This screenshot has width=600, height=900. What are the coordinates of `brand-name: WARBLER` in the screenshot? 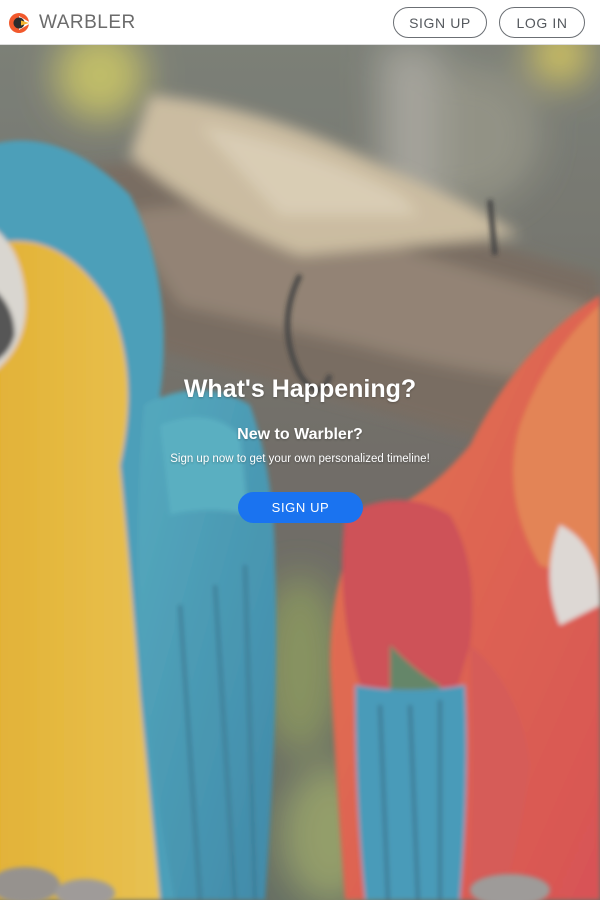 It's located at (87, 22).